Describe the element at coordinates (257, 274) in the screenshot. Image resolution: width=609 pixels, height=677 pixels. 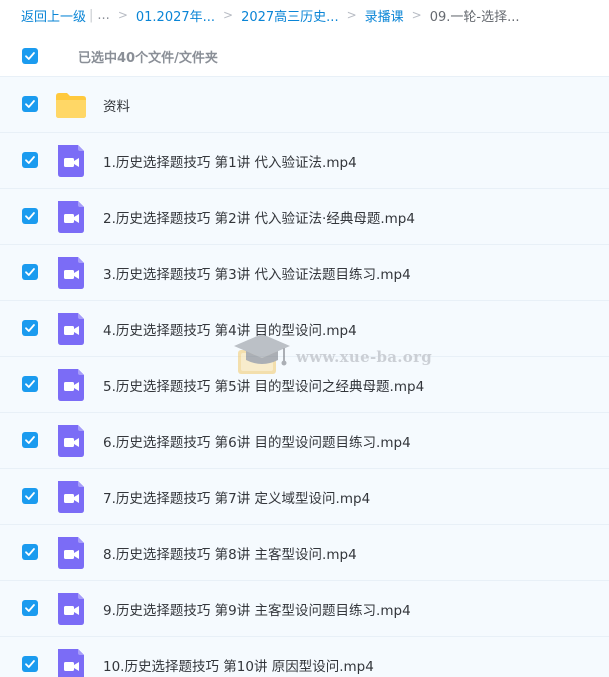
I see `file-name: 3.历史选择题技巧 第3讲 代入验证法题目练习.mp4` at that location.